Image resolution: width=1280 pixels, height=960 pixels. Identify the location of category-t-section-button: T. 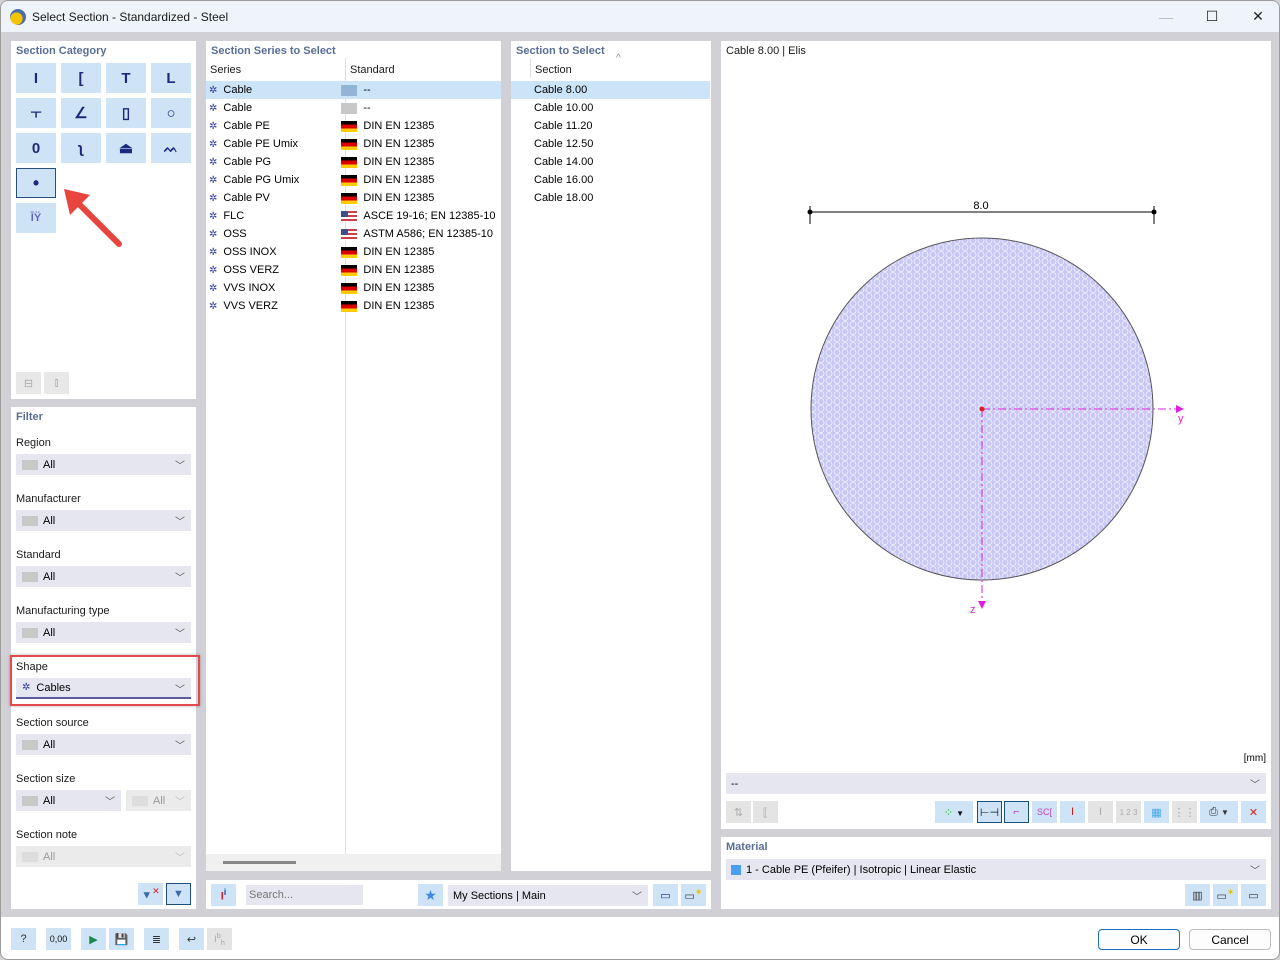
(126, 78).